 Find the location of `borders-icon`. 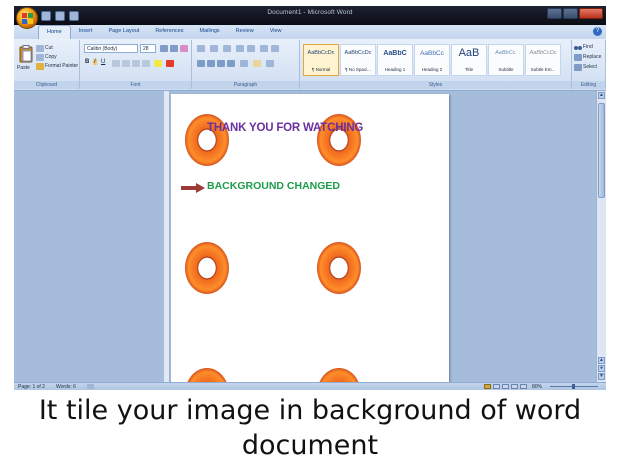

borders-icon is located at coordinates (270, 63).